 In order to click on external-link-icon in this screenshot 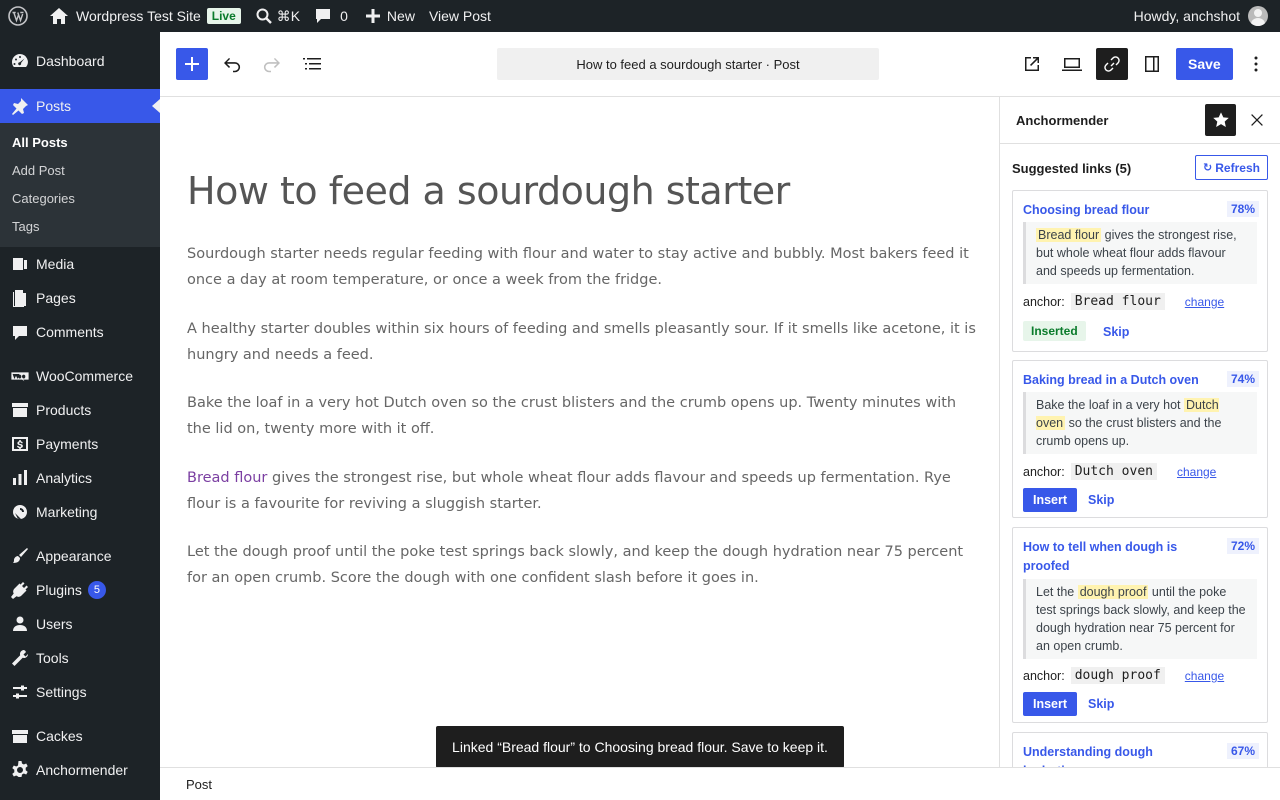, I will do `click(1032, 64)`.